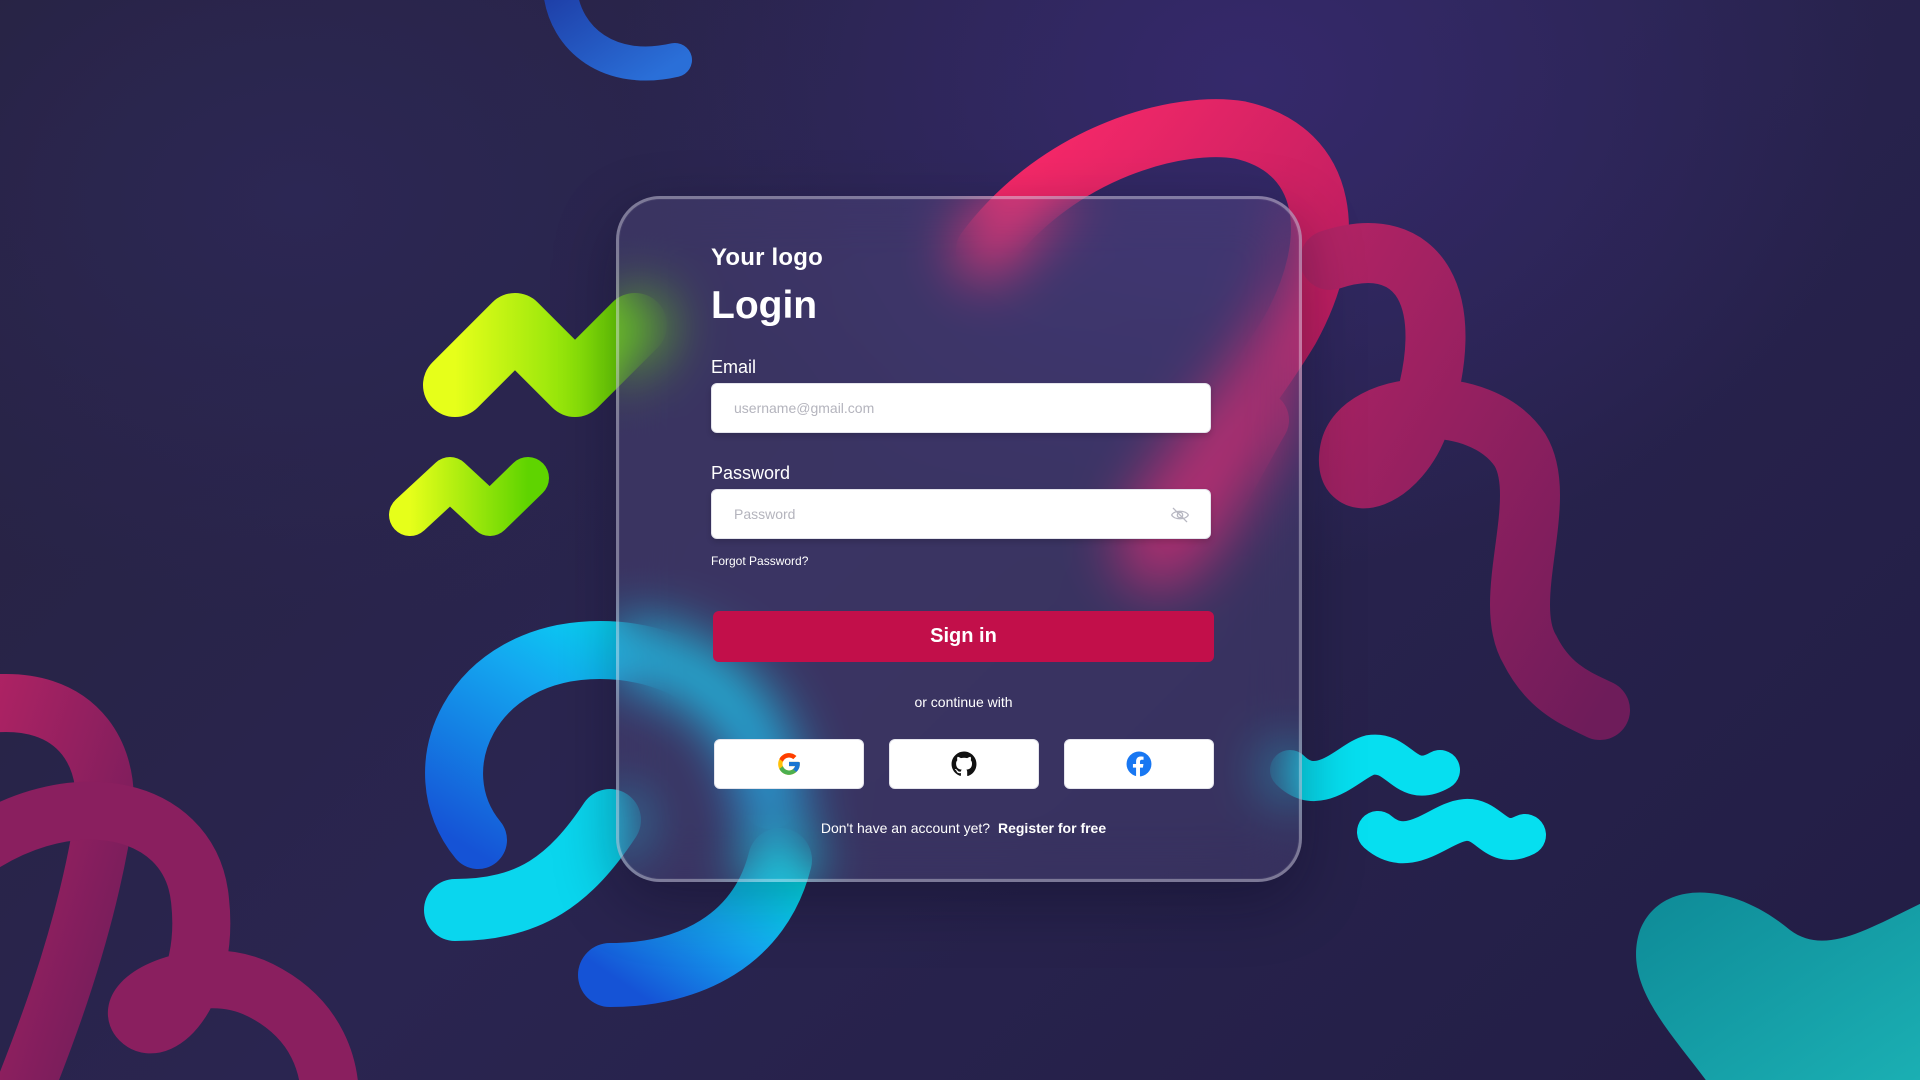  Describe the element at coordinates (545, 355) in the screenshot. I see `lime-zigzag-large` at that location.